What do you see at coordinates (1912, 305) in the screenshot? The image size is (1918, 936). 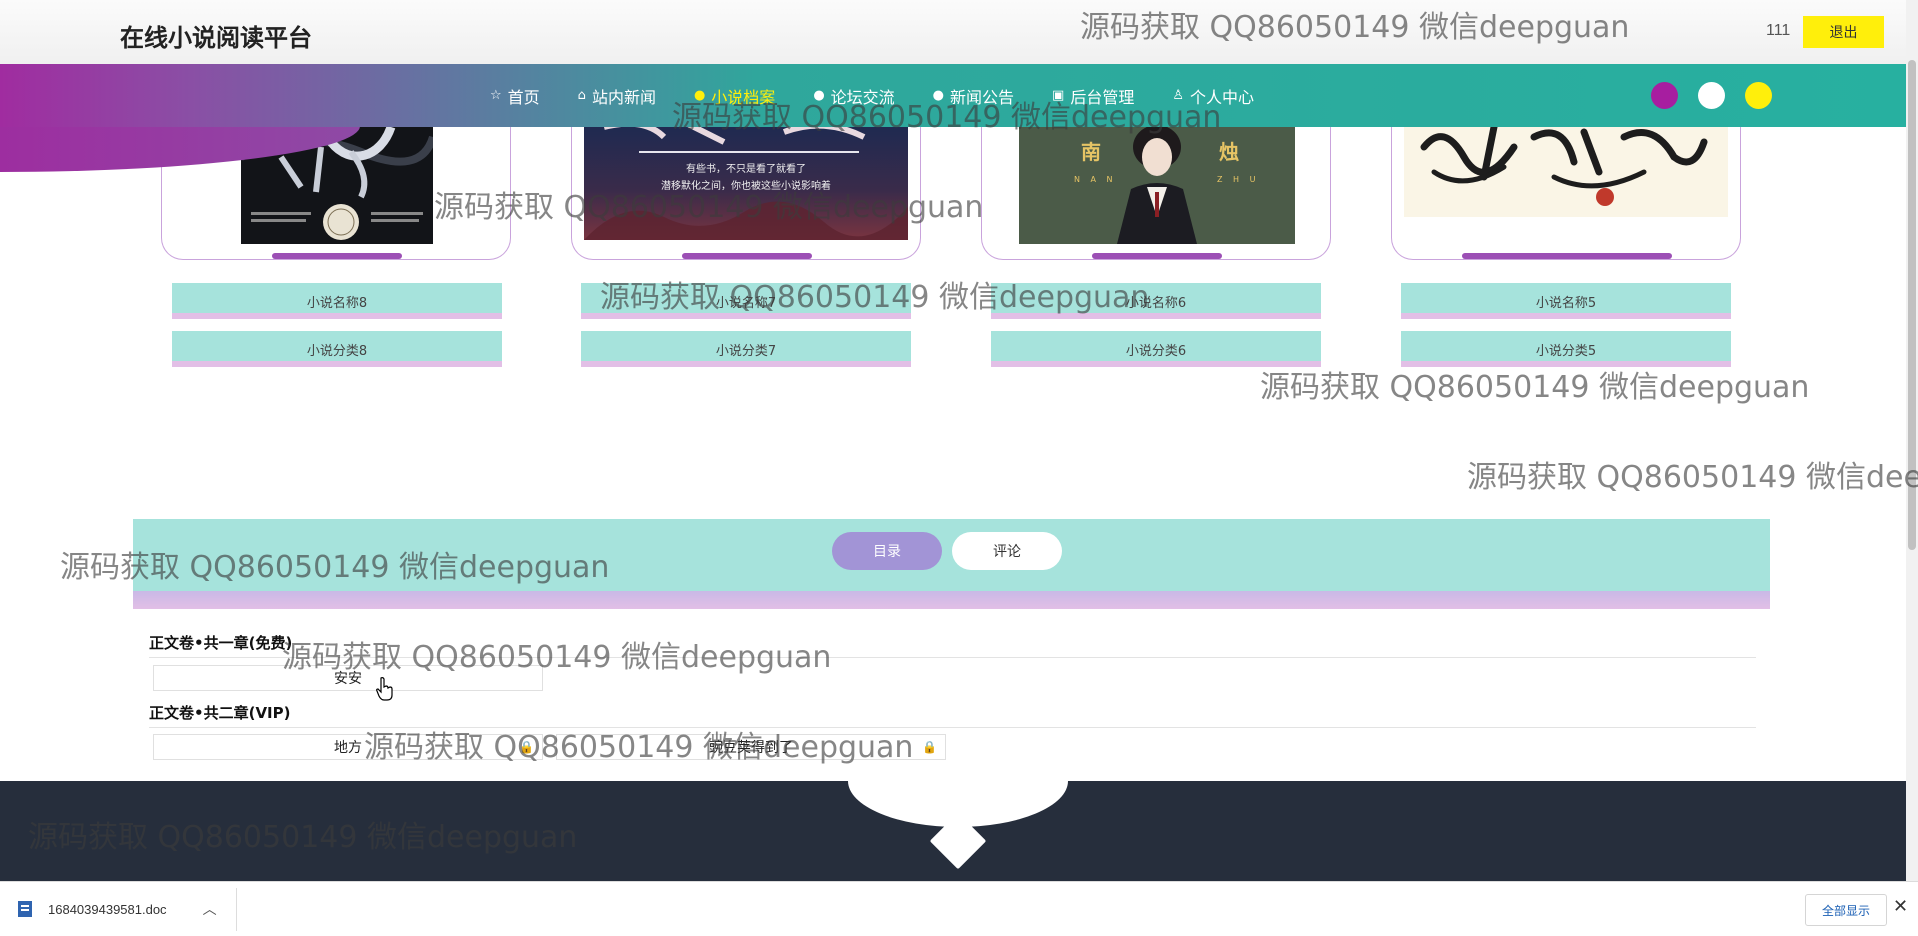 I see `scrollbar-thumb` at bounding box center [1912, 305].